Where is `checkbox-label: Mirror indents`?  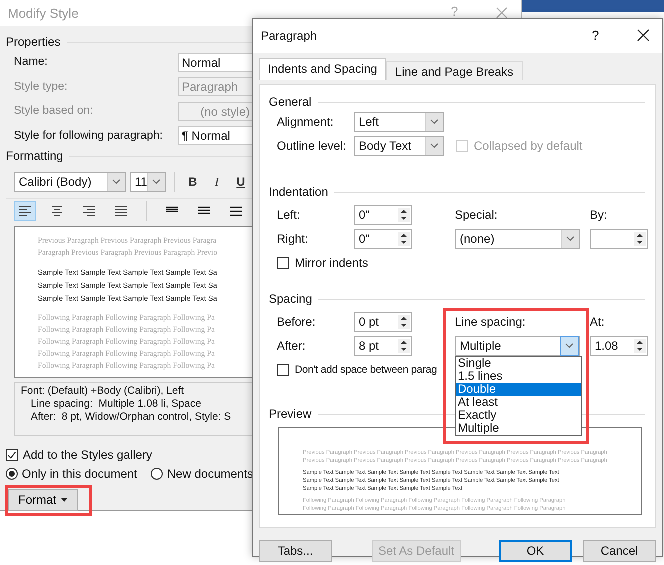 checkbox-label: Mirror indents is located at coordinates (331, 263).